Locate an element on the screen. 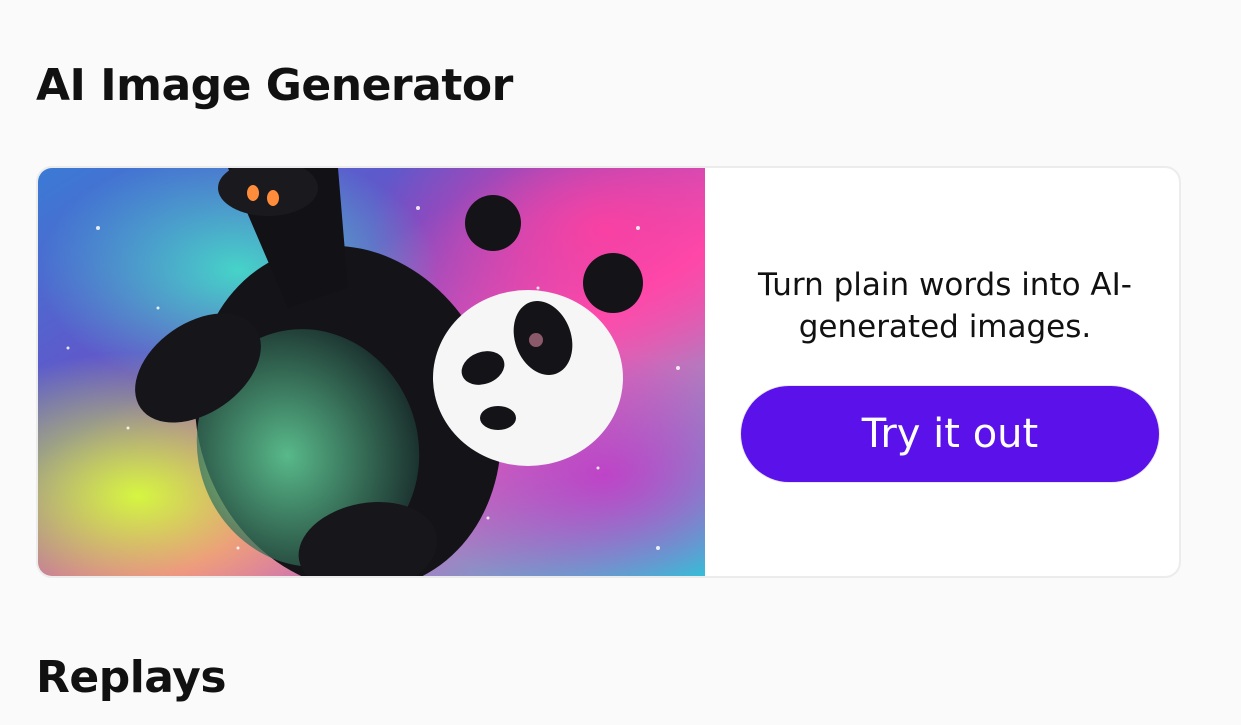 The height and width of the screenshot is (725, 1241). section-title-replays: Replays is located at coordinates (131, 677).